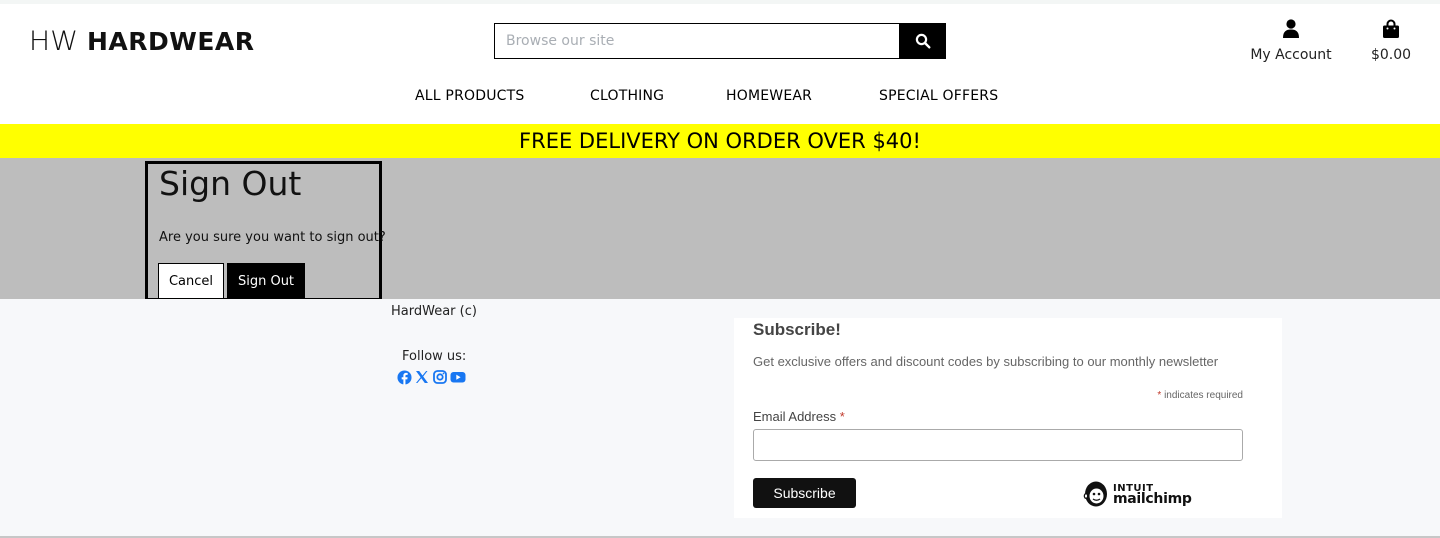  I want to click on newsletter-title: Subscribe!, so click(797, 329).